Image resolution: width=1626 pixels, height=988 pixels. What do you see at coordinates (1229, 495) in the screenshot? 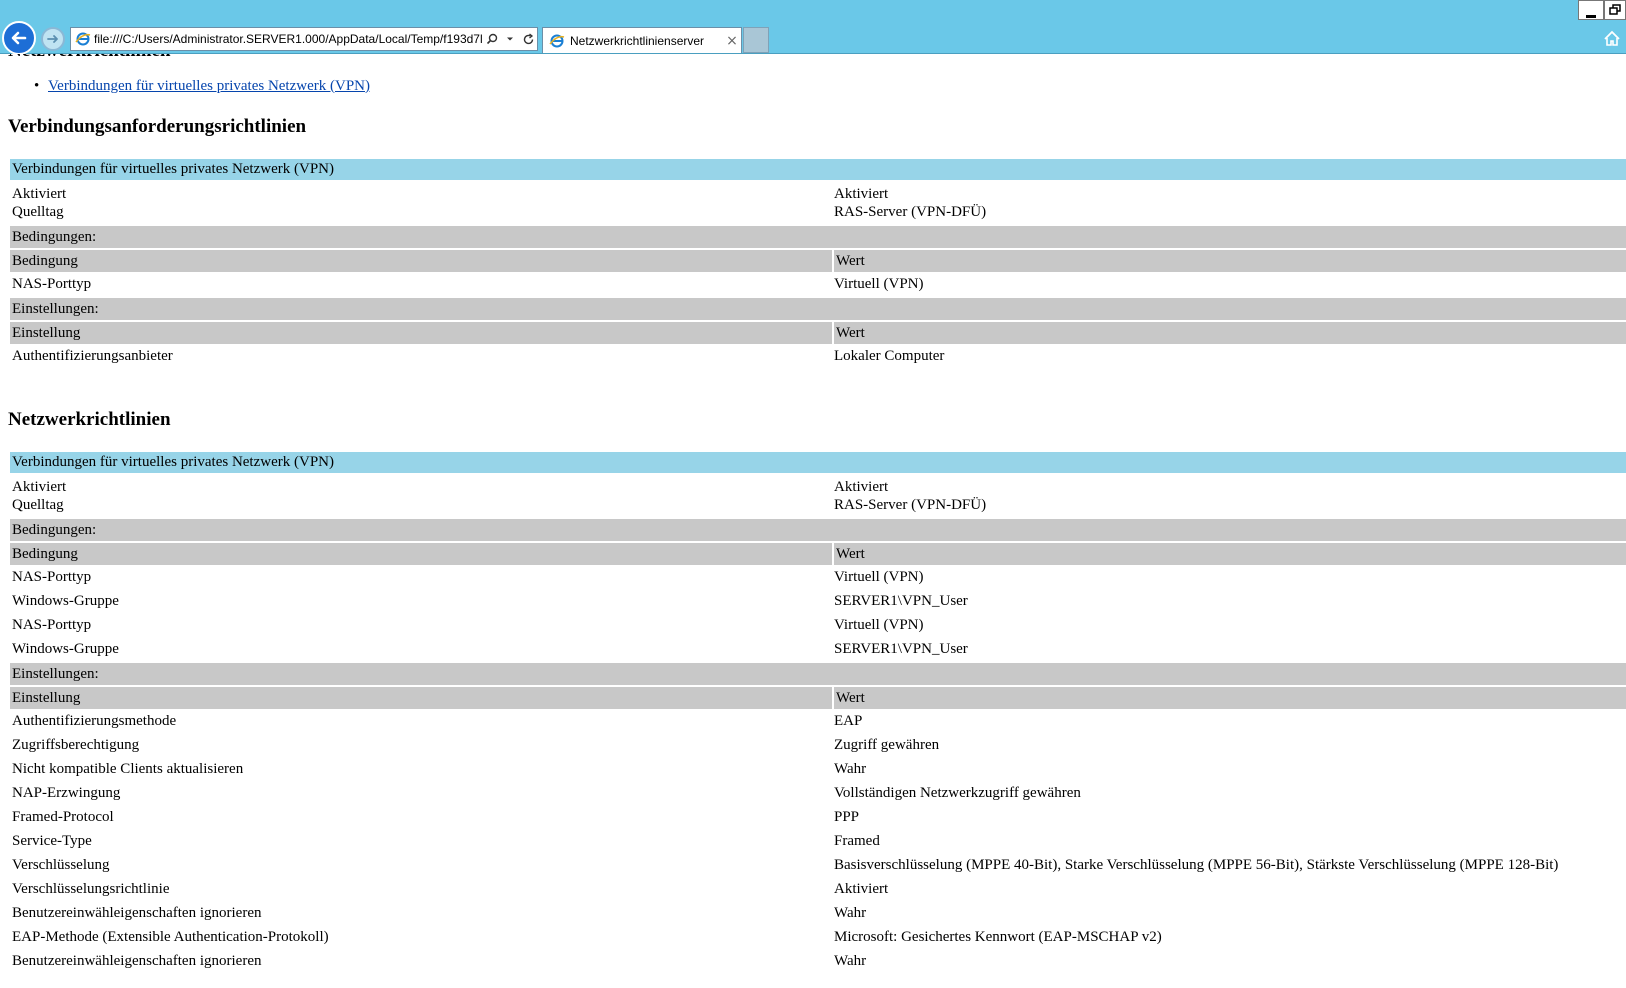
I see `meta-values: Aktiviert RAS-Server (VPN-DFÜ)` at bounding box center [1229, 495].